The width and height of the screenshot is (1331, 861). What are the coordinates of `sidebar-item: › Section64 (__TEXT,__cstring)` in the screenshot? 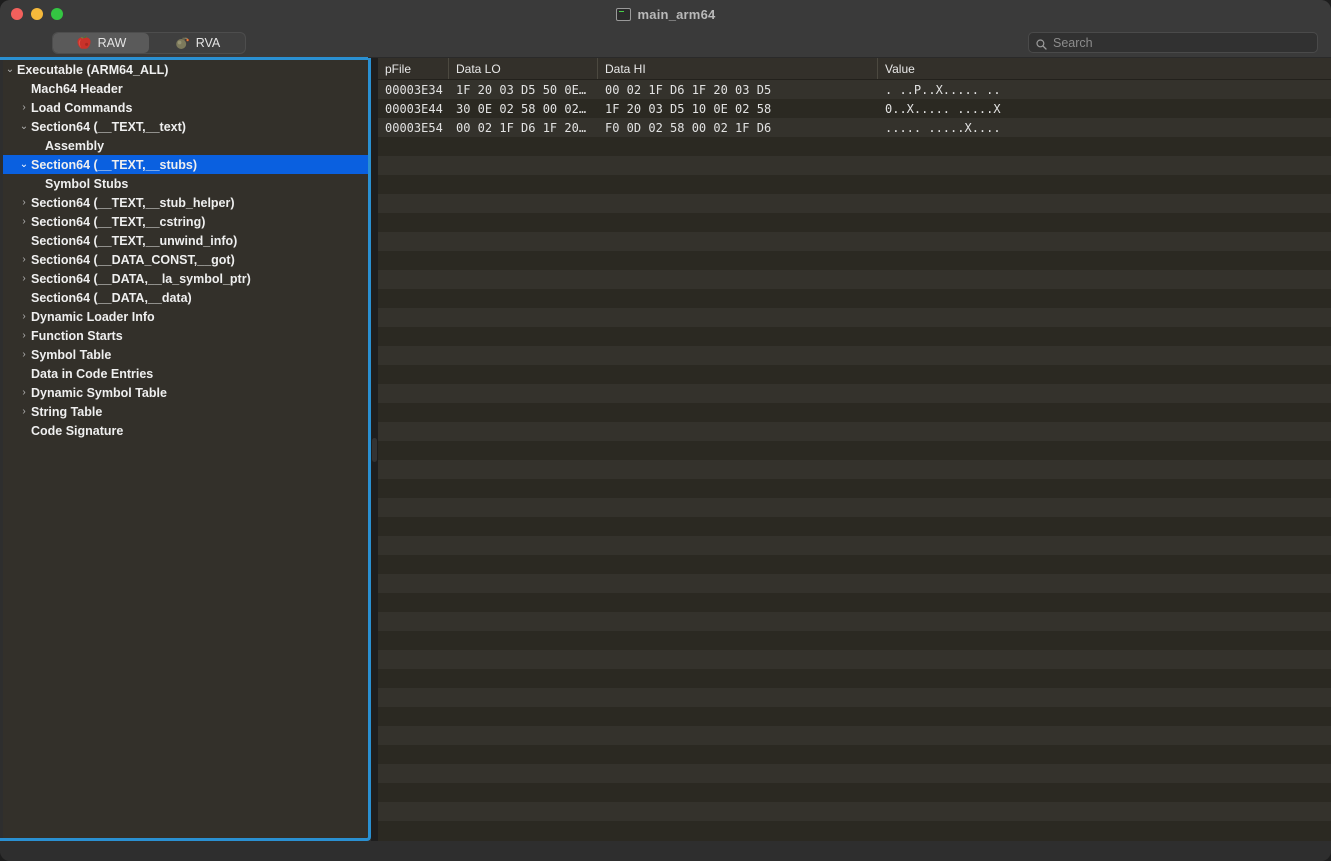 It's located at (185, 221).